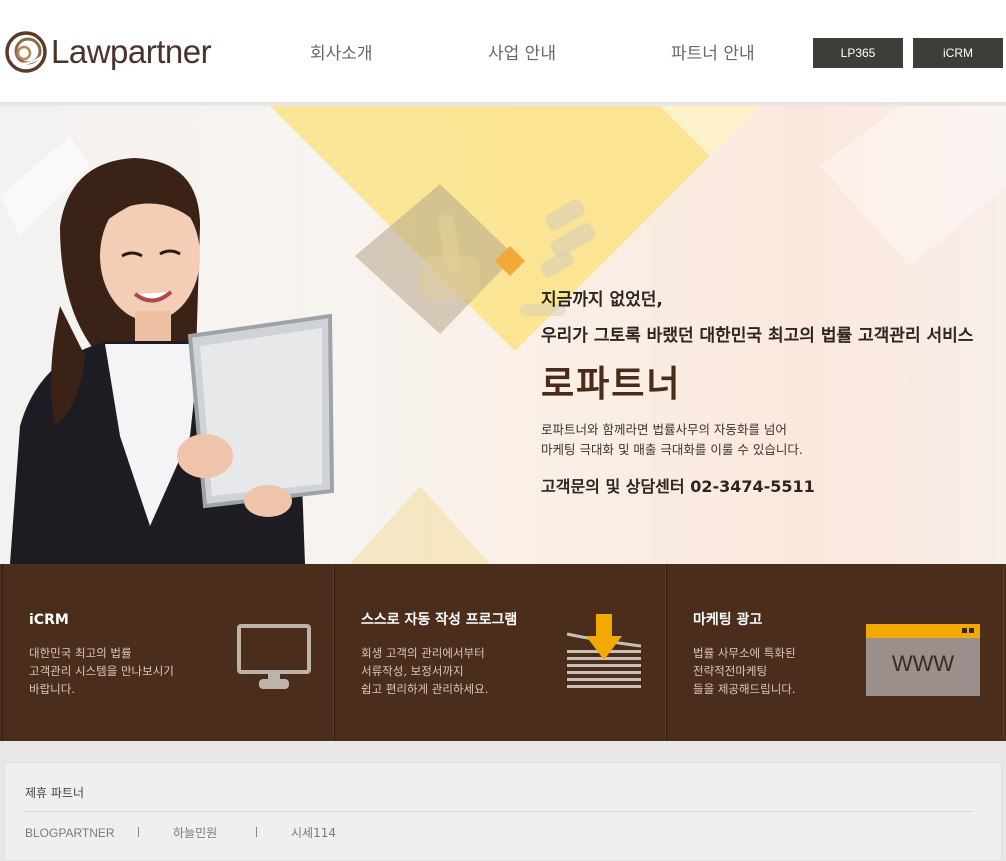  Describe the element at coordinates (499, 811) in the screenshot. I see `divider` at that location.